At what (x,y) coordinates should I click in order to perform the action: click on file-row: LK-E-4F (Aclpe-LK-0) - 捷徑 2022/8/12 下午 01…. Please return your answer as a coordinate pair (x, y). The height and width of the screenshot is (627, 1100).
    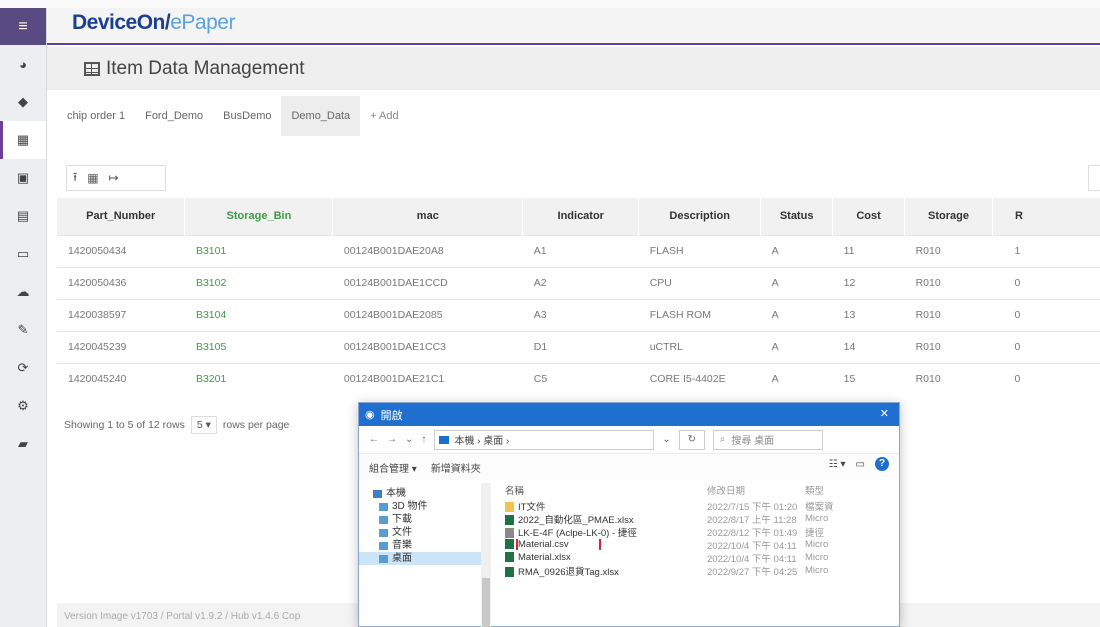
    Looking at the image, I should click on (699, 532).